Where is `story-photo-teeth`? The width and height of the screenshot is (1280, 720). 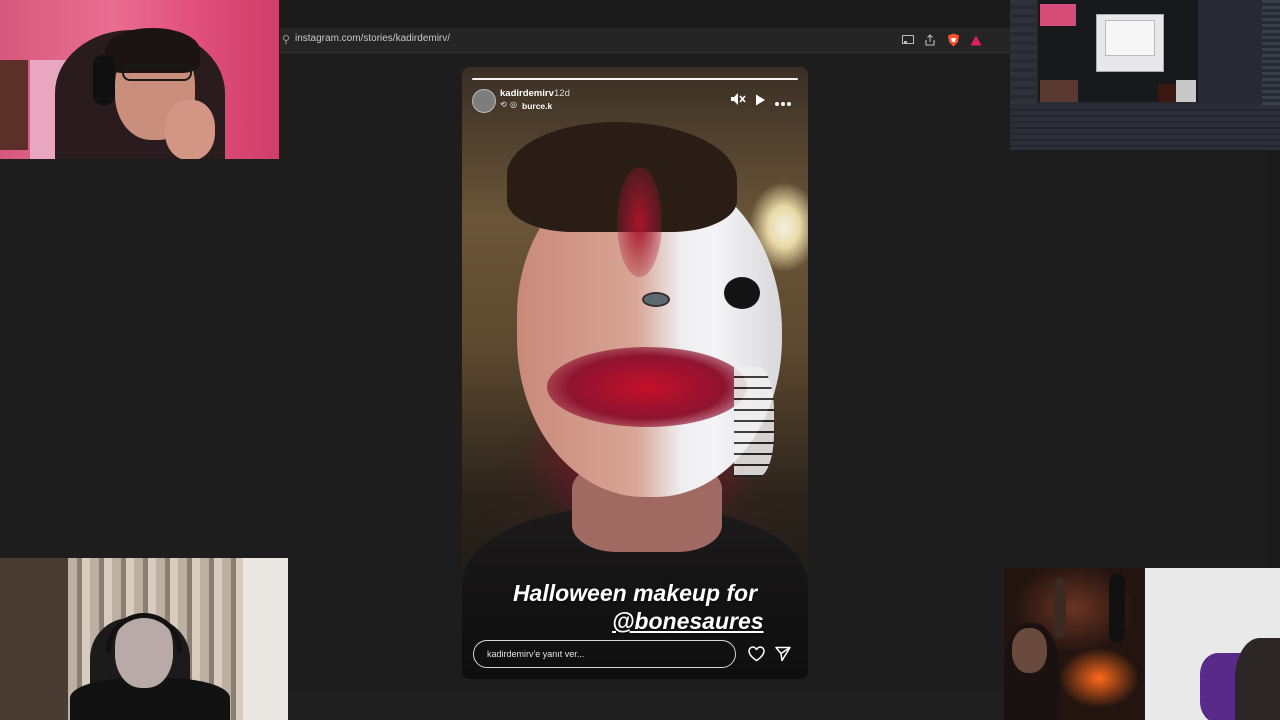
story-photo-teeth is located at coordinates (754, 422).